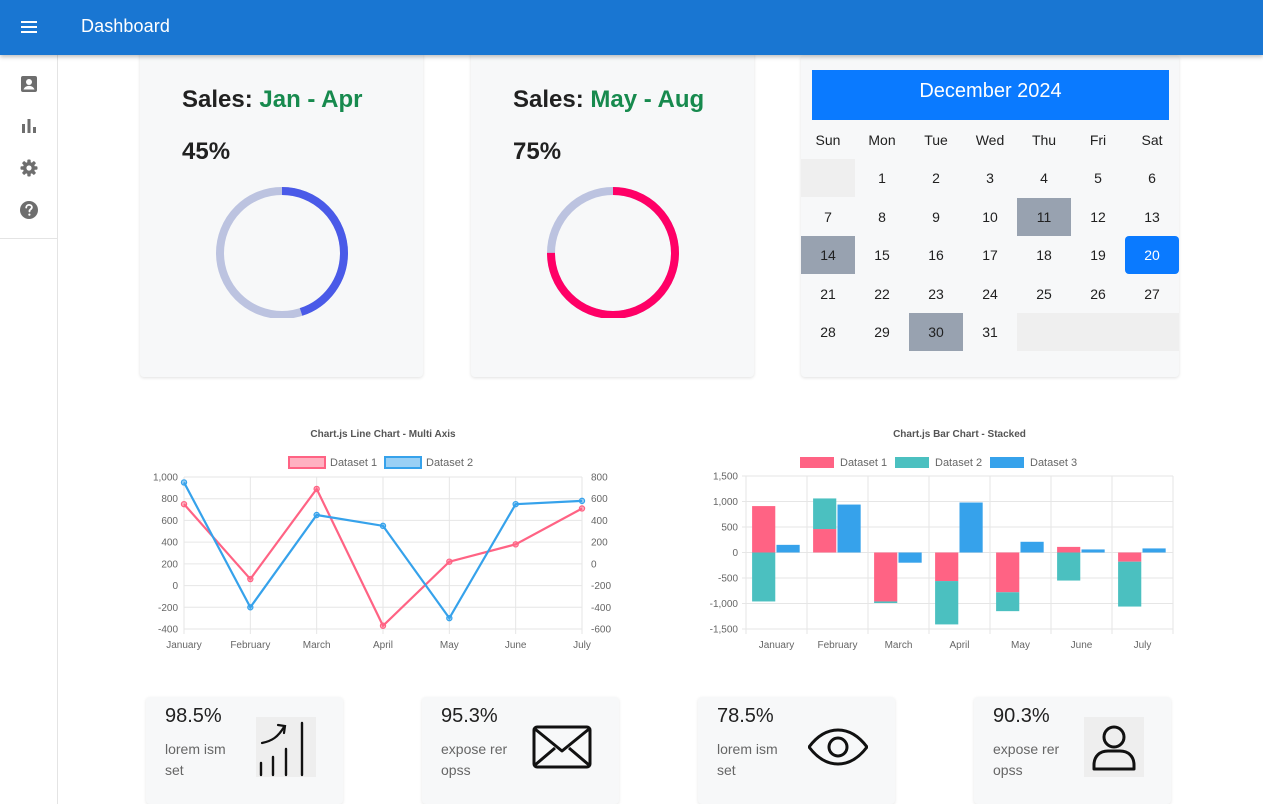 Image resolution: width=1263 pixels, height=804 pixels. I want to click on calendar-day: 6, so click(1152, 178).